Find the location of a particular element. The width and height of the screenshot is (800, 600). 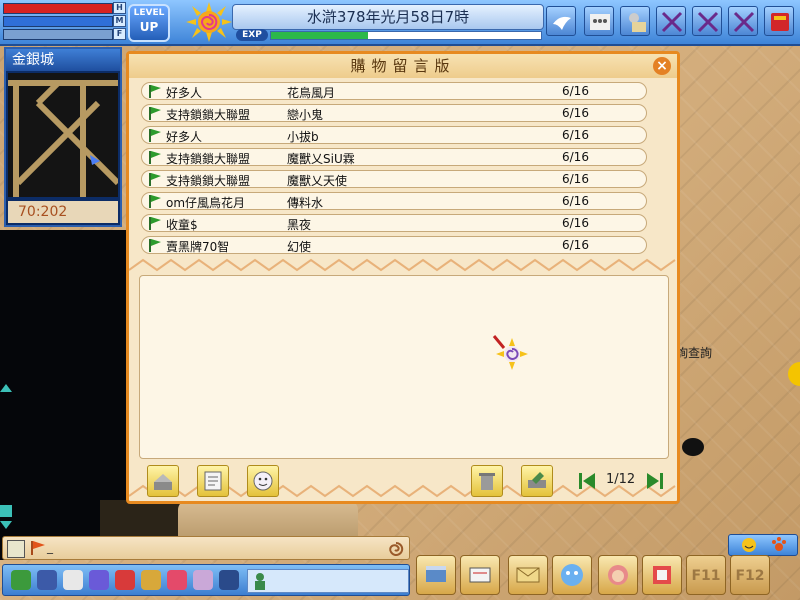

fp-tag: F is located at coordinates (119, 34).